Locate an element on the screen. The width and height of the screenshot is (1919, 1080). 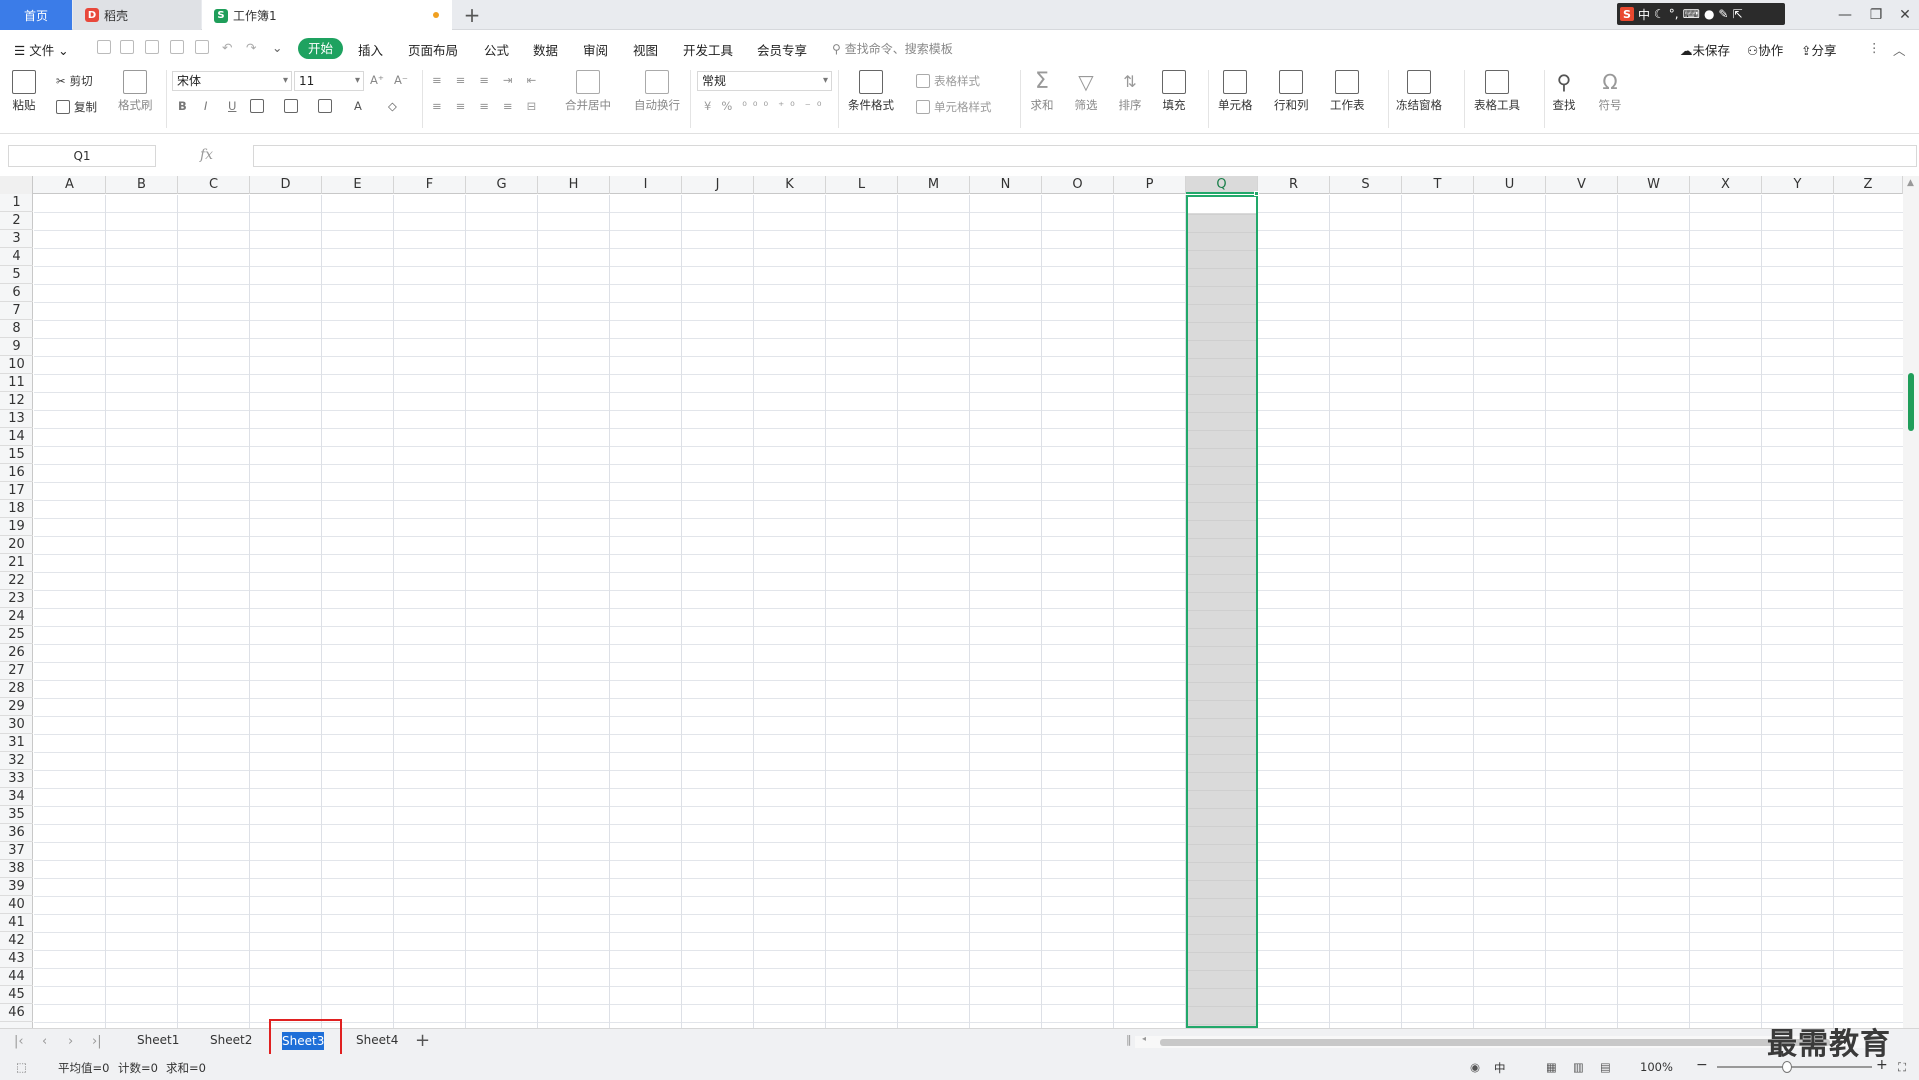
row-header-6: 6 is located at coordinates (16, 293).